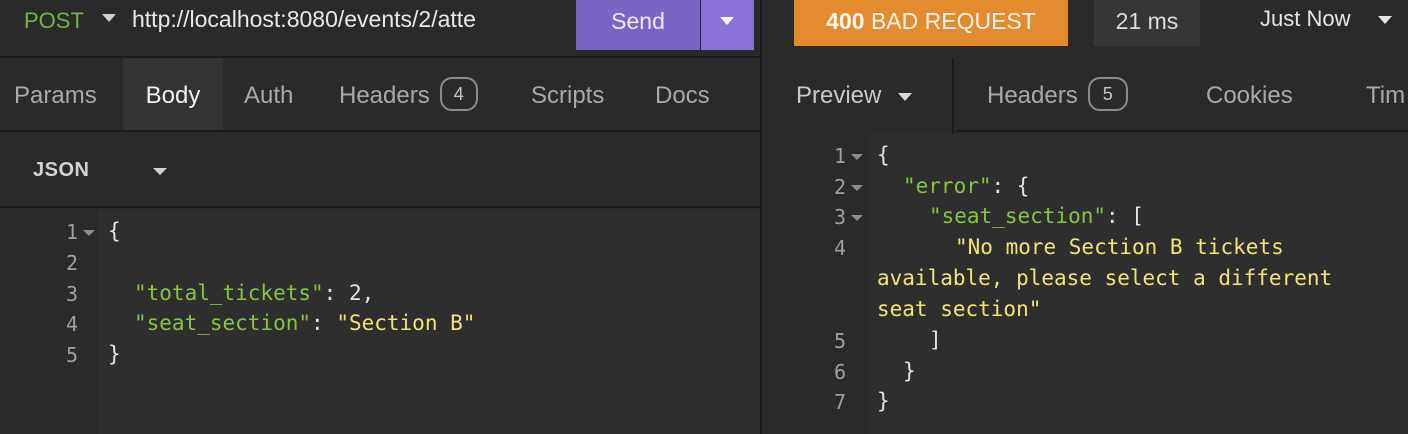 The height and width of the screenshot is (434, 1408). I want to click on tab-preview: Preview, so click(858, 96).